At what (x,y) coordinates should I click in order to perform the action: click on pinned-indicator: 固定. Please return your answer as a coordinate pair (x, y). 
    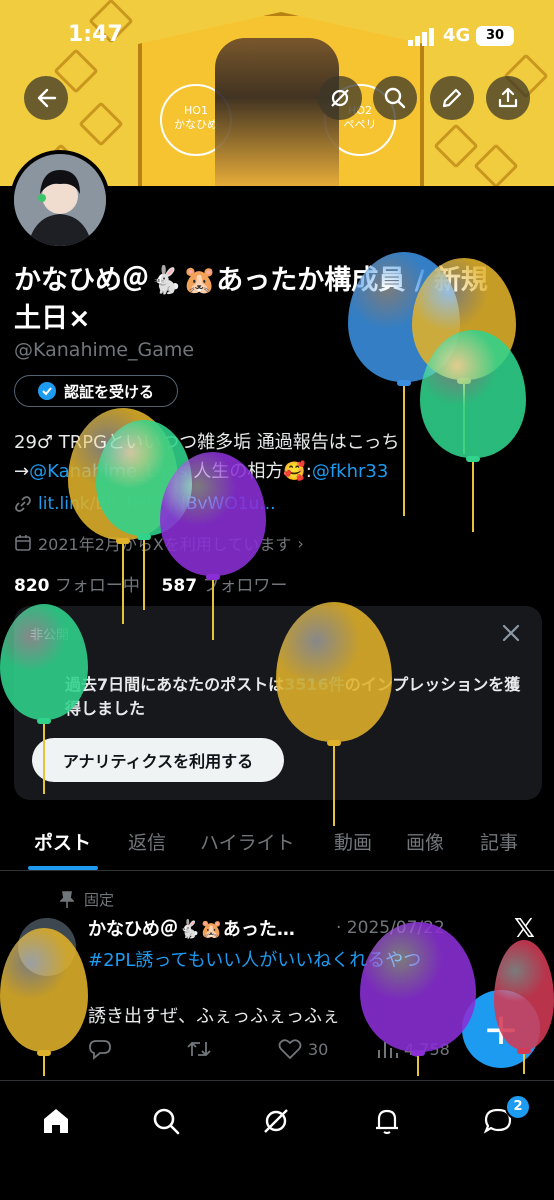
    Looking at the image, I should click on (87, 899).